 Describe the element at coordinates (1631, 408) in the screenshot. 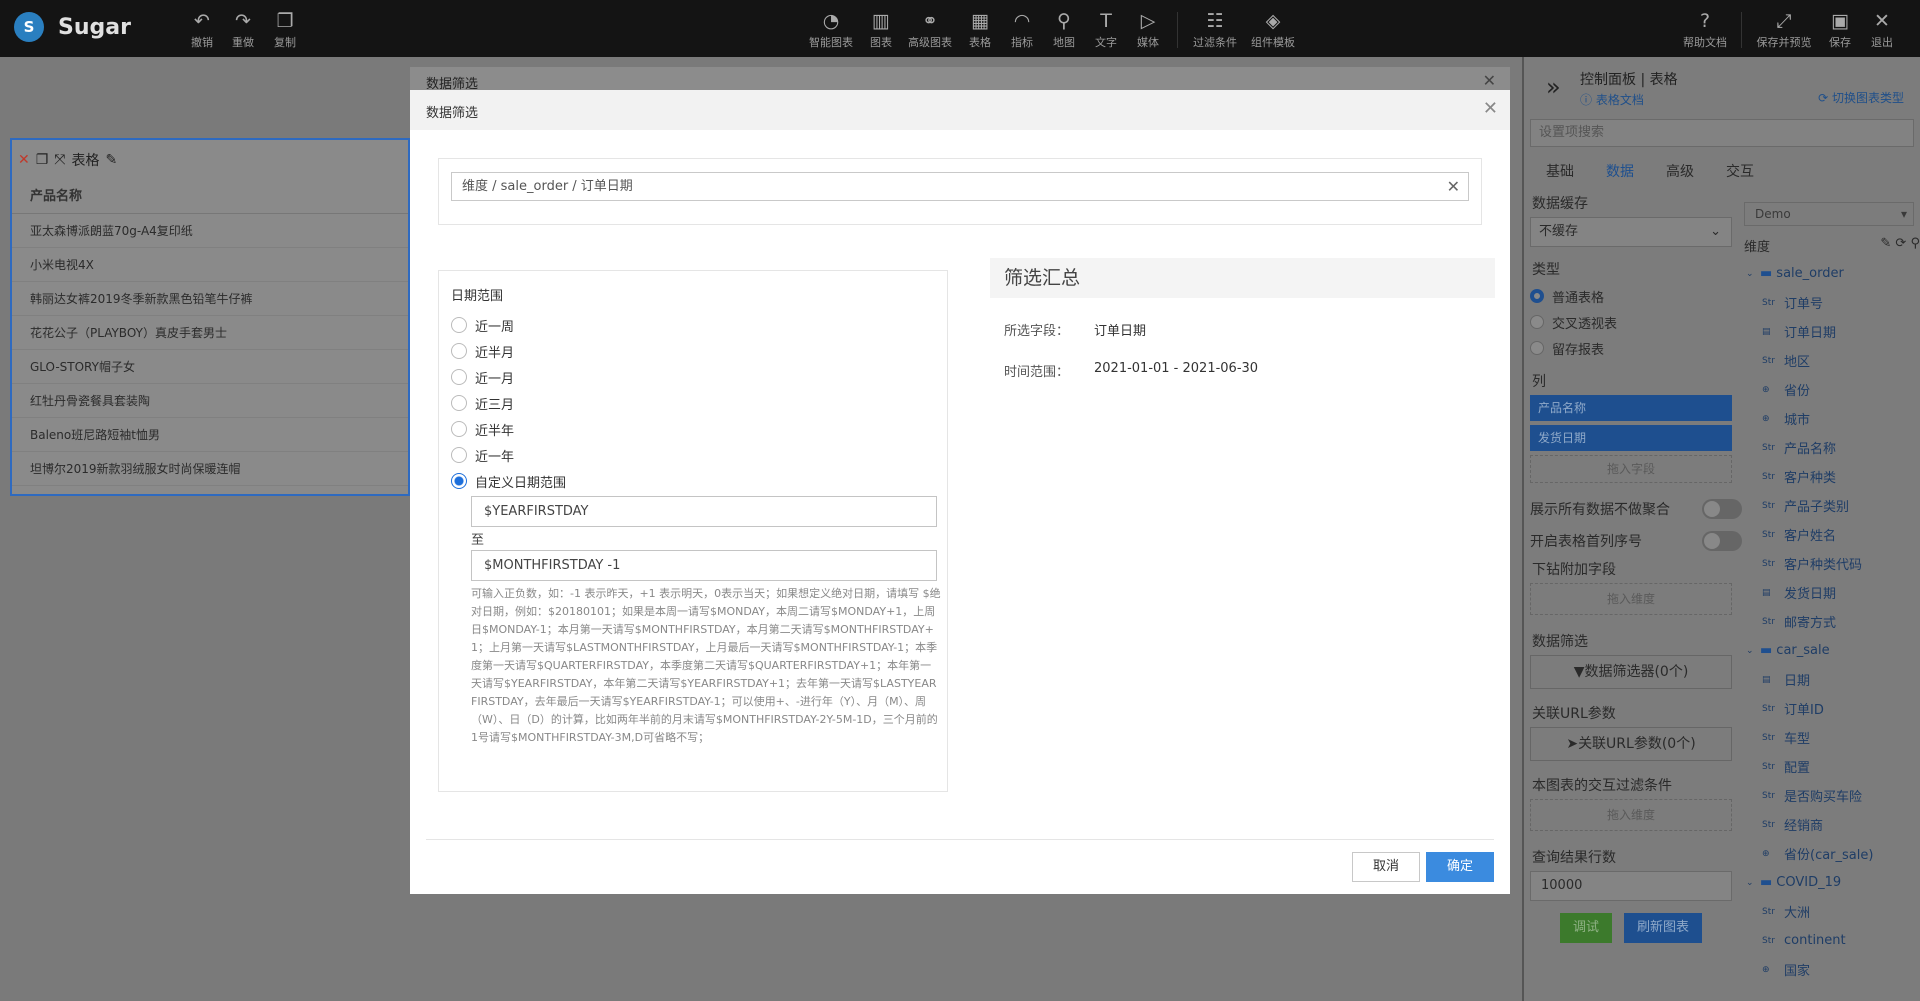

I see `column-chip: 产品名称` at that location.